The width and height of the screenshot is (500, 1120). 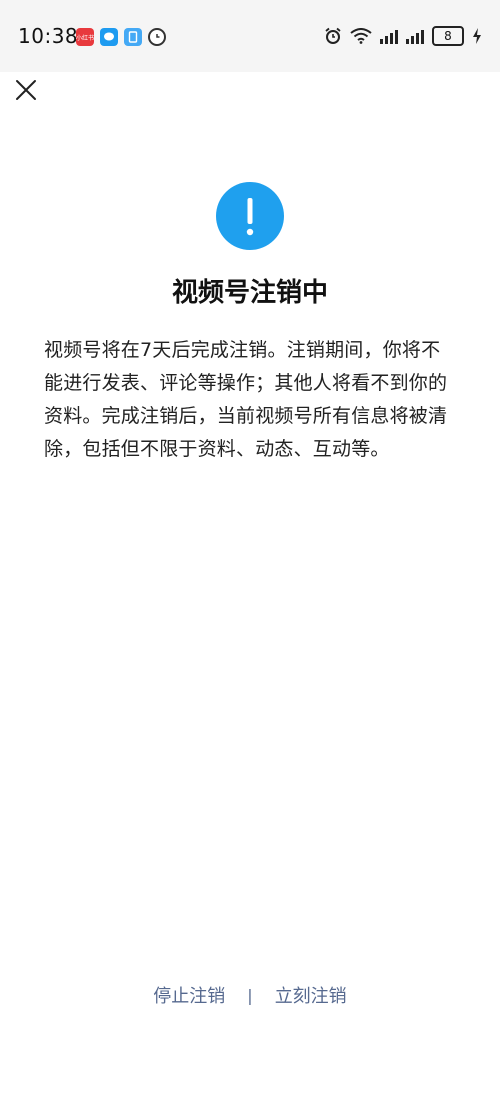 I want to click on close-button, so click(x=26, y=90).